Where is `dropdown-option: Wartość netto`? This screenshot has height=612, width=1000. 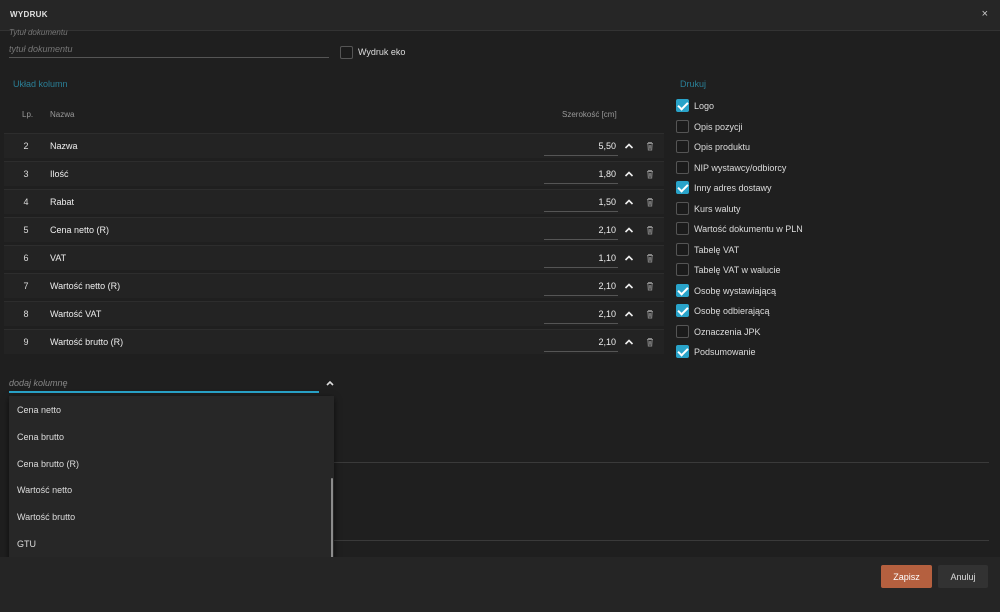
dropdown-option: Wartość netto is located at coordinates (171, 489).